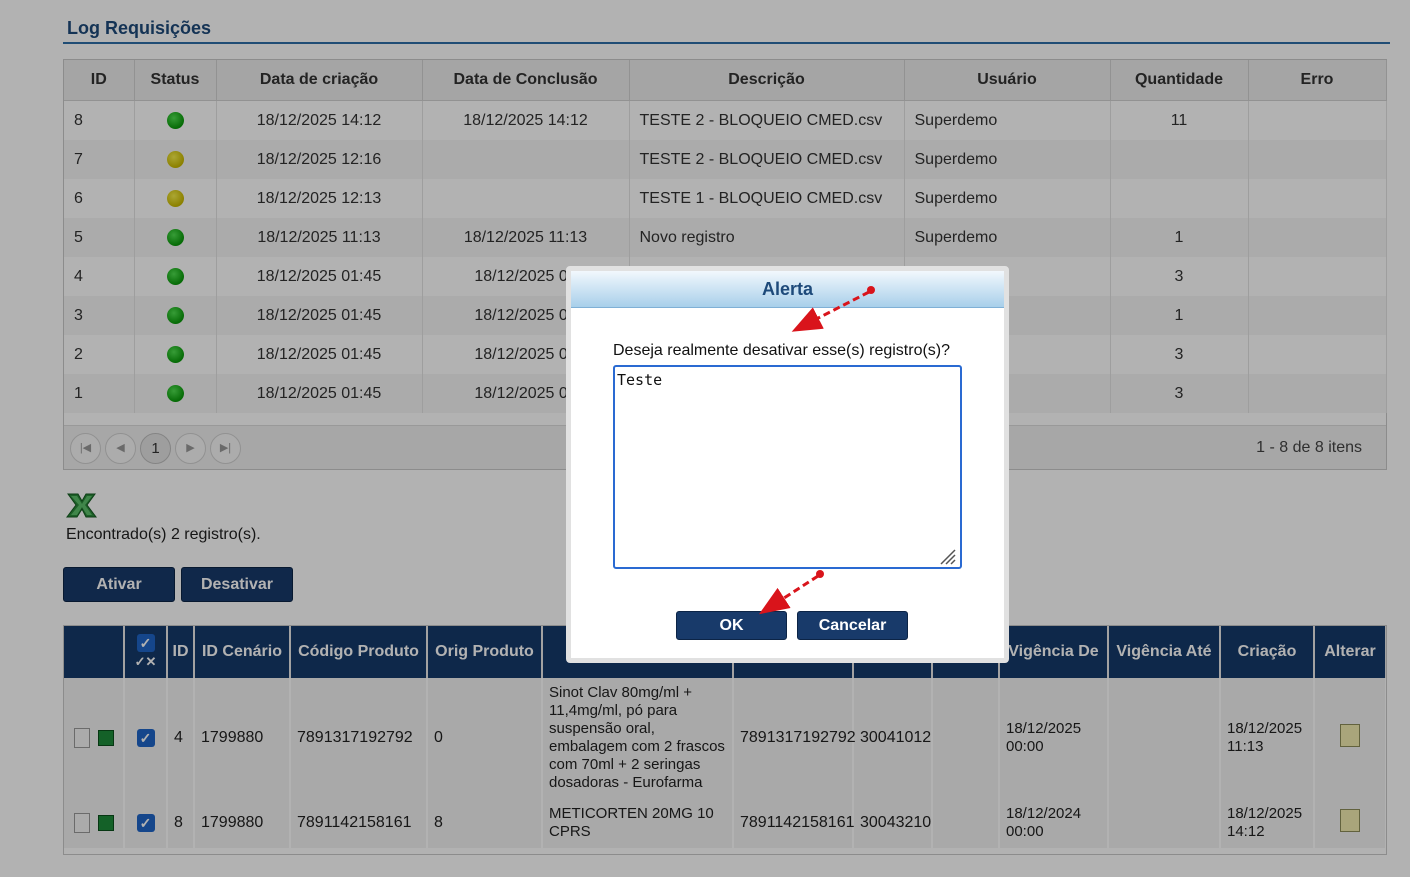  Describe the element at coordinates (787, 467) in the screenshot. I see `reason-textarea: Teste` at that location.